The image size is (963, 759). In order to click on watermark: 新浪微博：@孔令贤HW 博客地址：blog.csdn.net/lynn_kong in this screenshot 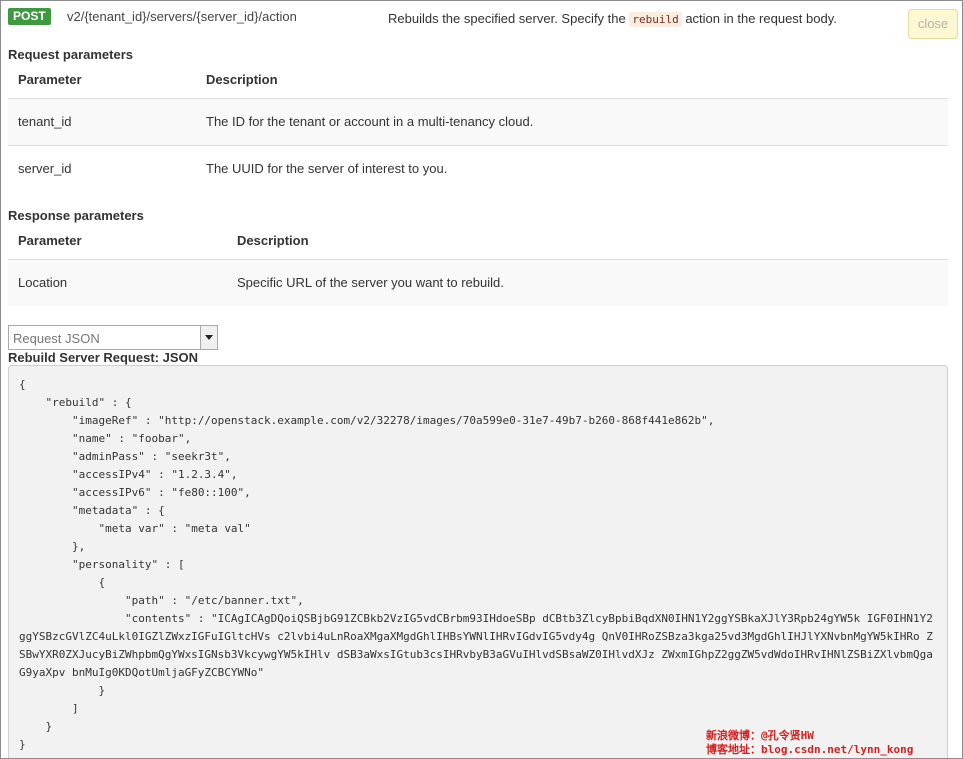, I will do `click(809, 743)`.